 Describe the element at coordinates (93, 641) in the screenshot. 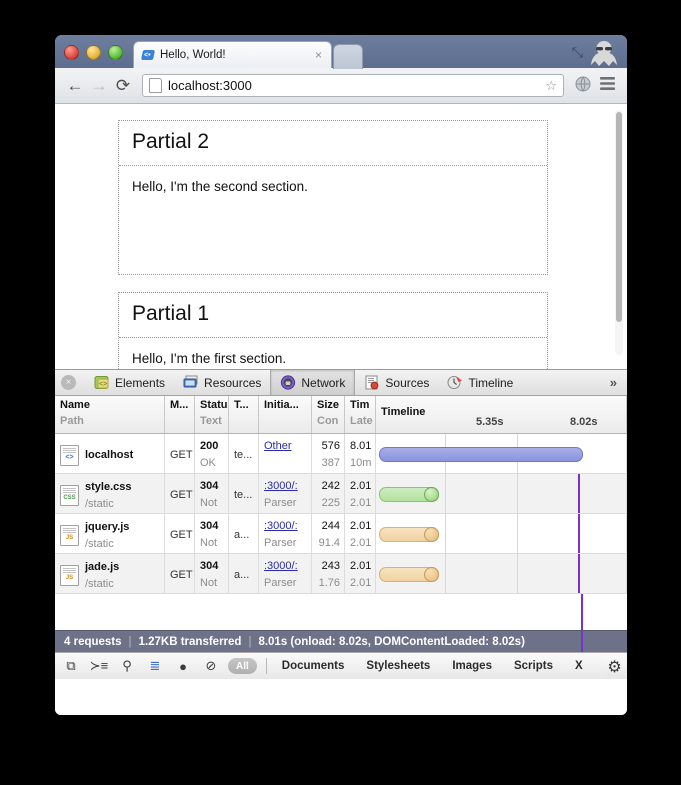

I see `request-count: 4 requests` at that location.